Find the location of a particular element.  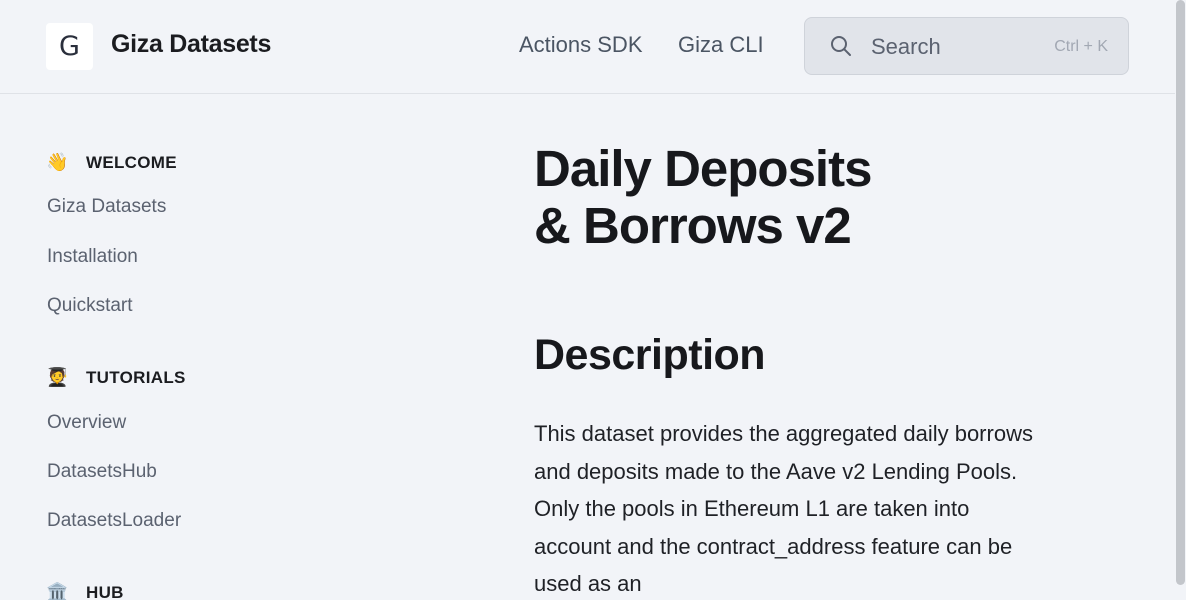

sidebar-section-tutorials: 🧑‍🎓 TUTORIALS is located at coordinates (116, 377).